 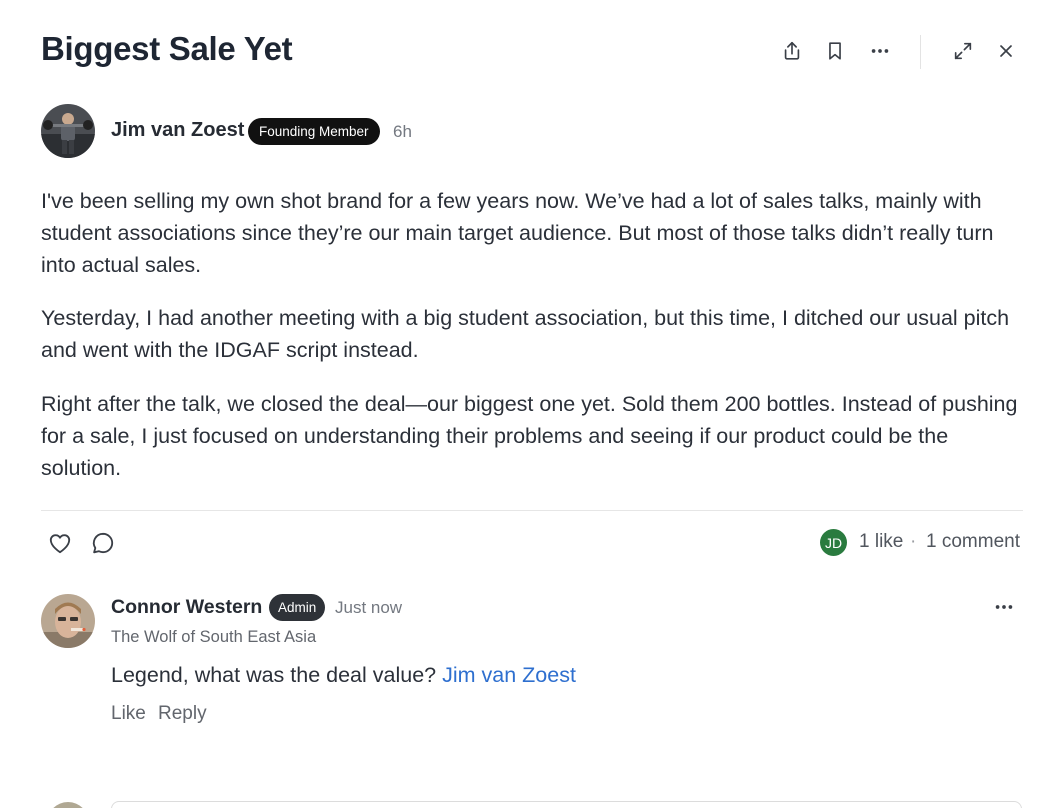 I want to click on close-button, so click(x=1006, y=51).